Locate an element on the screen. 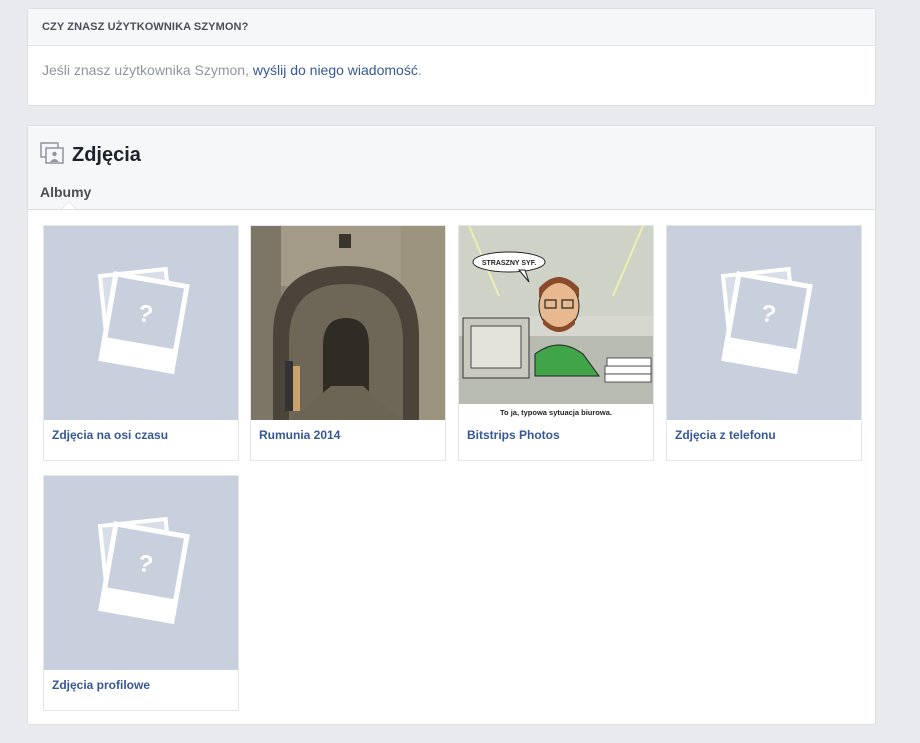  comic-caption-text: To ja, typowa sytuacja biurowa. is located at coordinates (556, 412).